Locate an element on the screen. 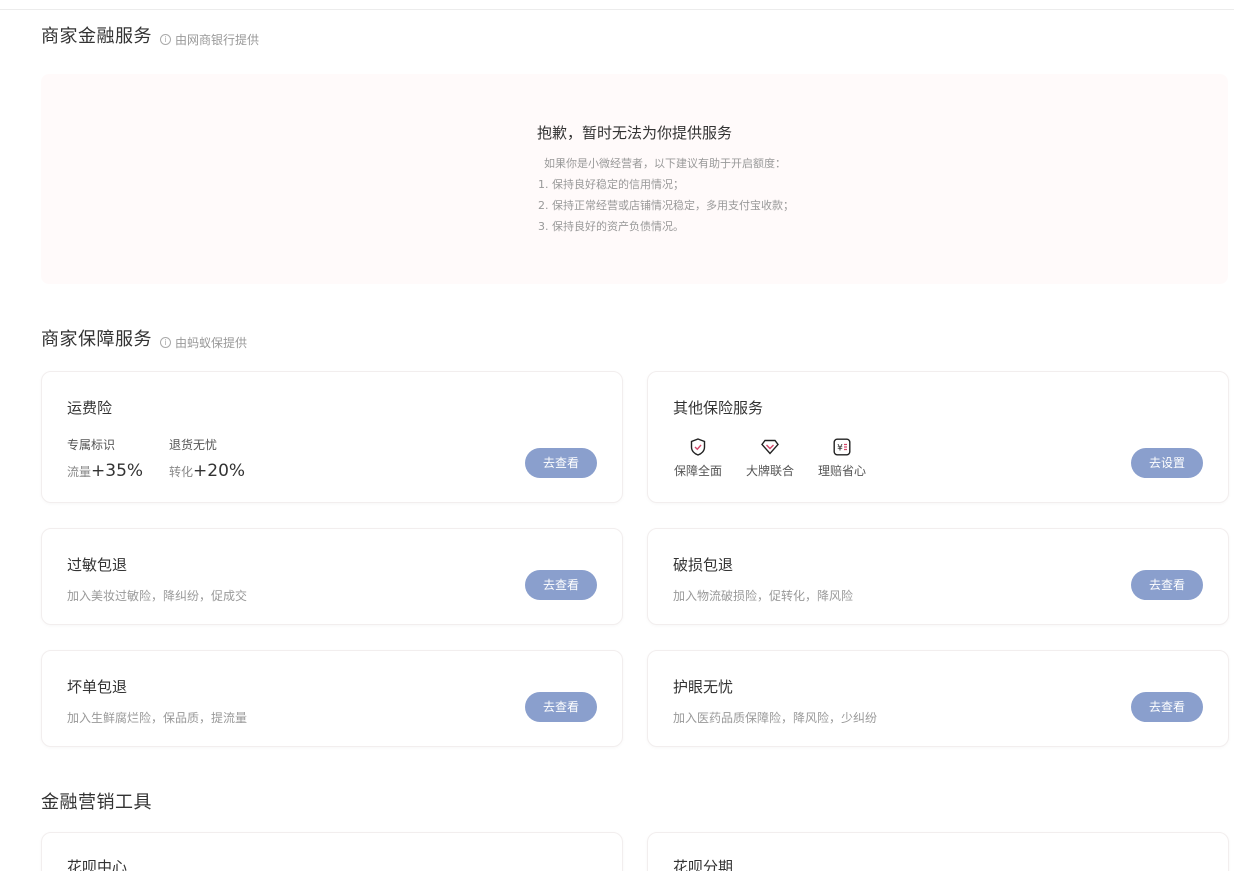  finance-provider-note: i 由网商银行提供 is located at coordinates (209, 39).